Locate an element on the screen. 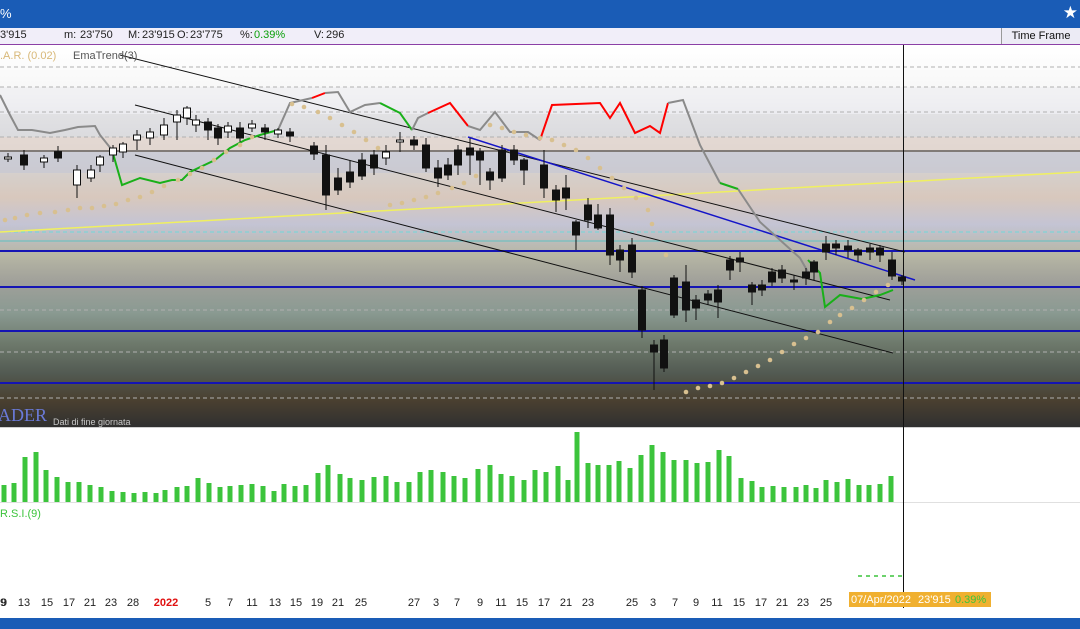  volume-panel is located at coordinates (540, 465).